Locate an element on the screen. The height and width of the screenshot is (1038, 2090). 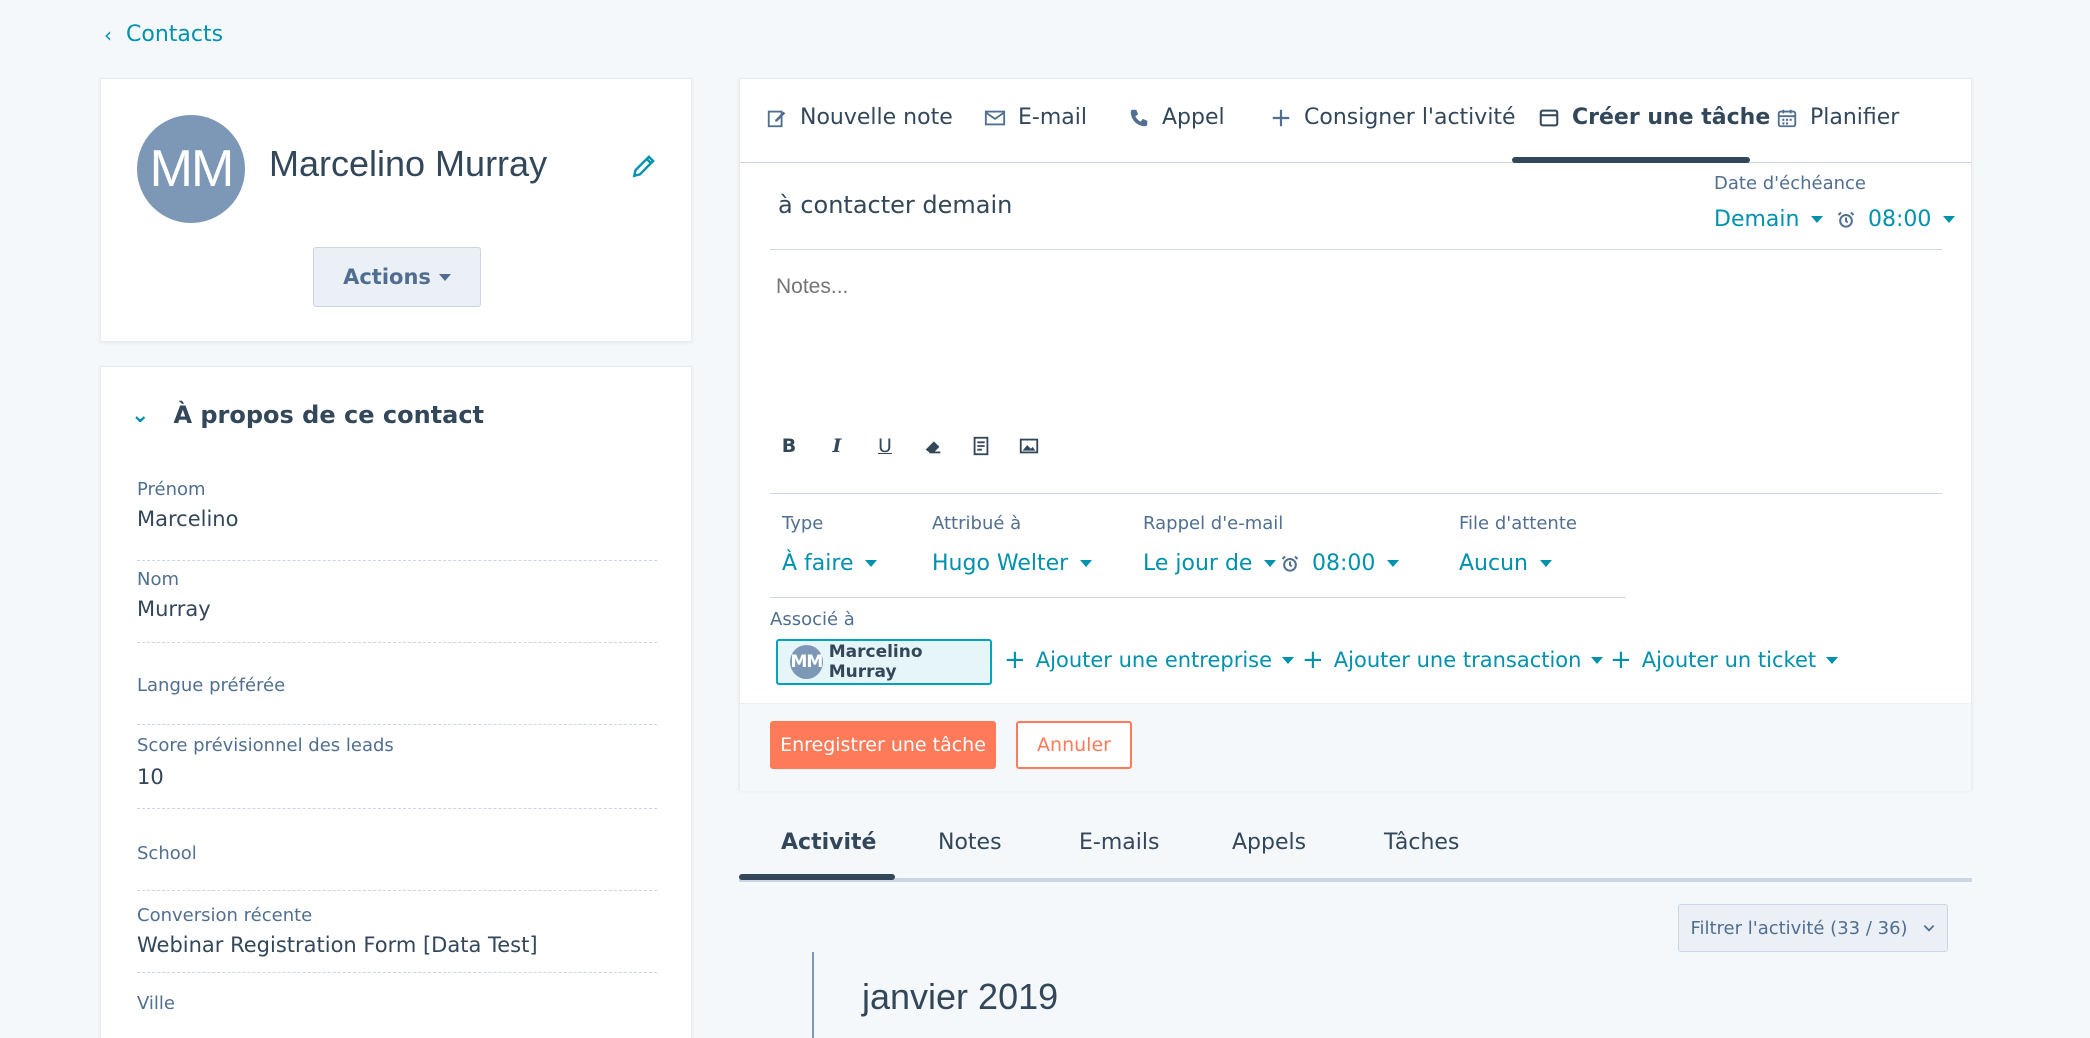
queue-value: Aucun is located at coordinates (1493, 563).